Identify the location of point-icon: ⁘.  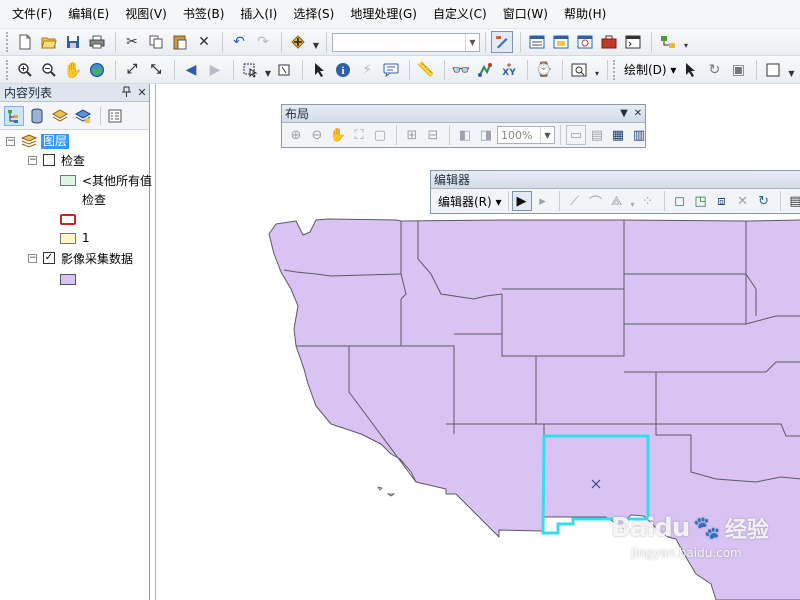
(648, 201).